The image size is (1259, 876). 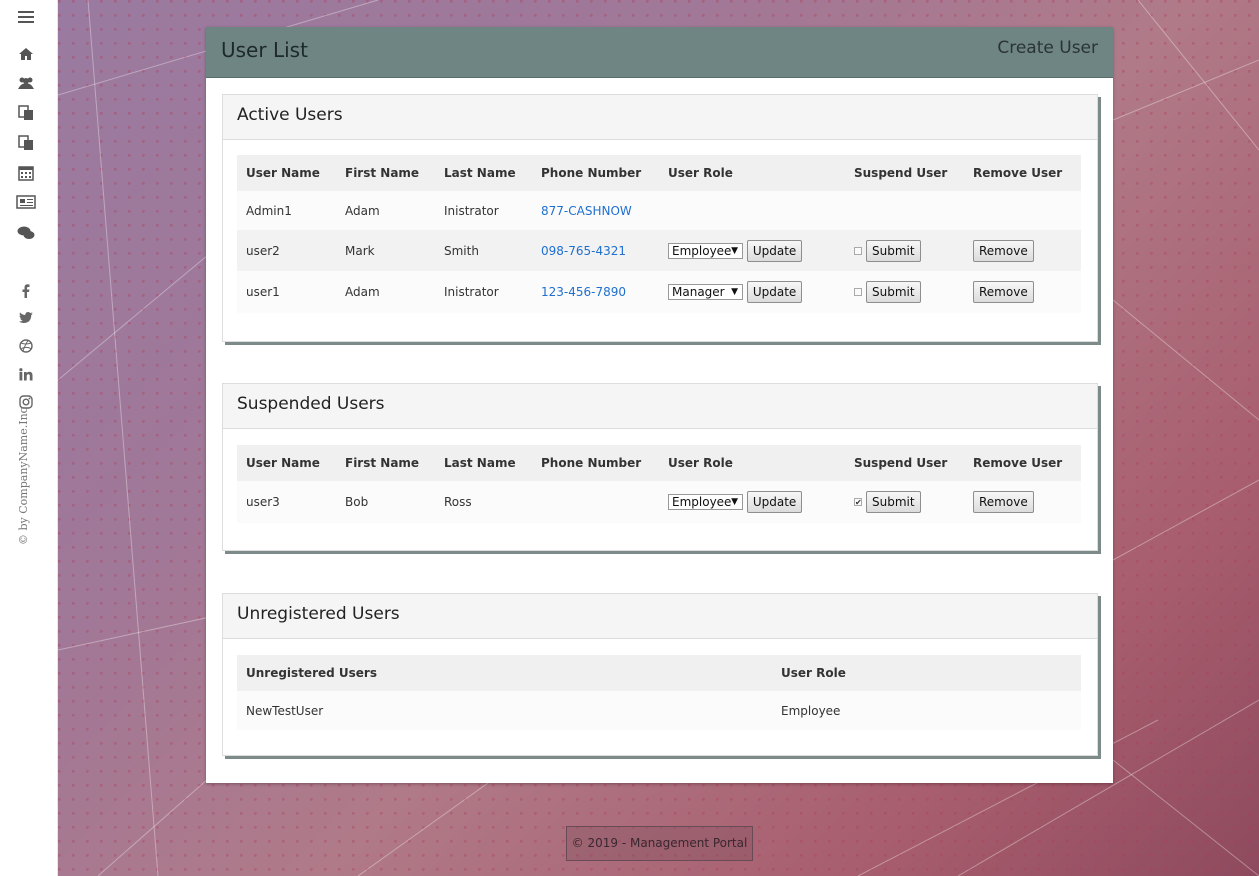 What do you see at coordinates (858, 502) in the screenshot?
I see `suspend-checkbox: ✔` at bounding box center [858, 502].